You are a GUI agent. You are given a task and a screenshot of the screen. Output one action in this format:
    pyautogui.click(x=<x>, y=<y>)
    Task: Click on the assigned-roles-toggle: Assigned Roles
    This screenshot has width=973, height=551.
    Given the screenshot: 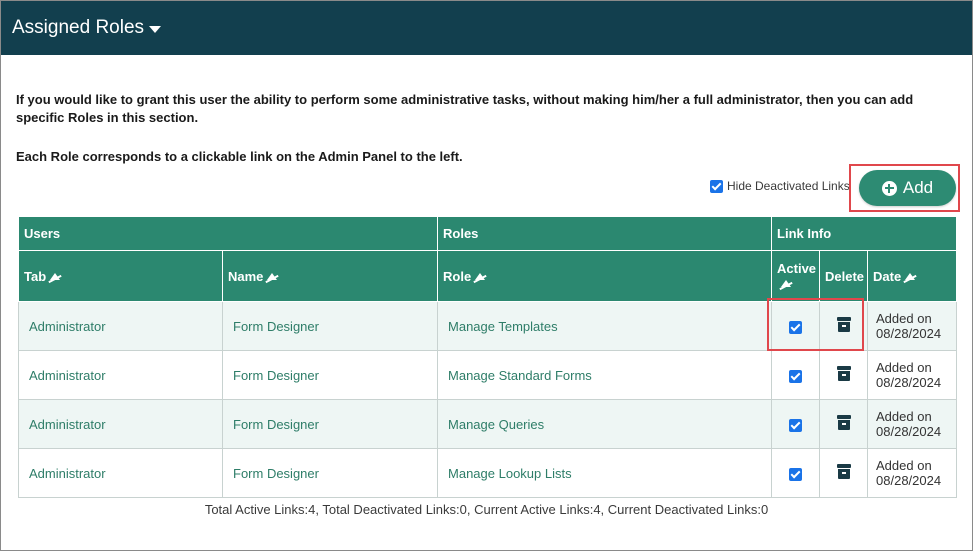 What is the action you would take?
    pyautogui.click(x=87, y=28)
    